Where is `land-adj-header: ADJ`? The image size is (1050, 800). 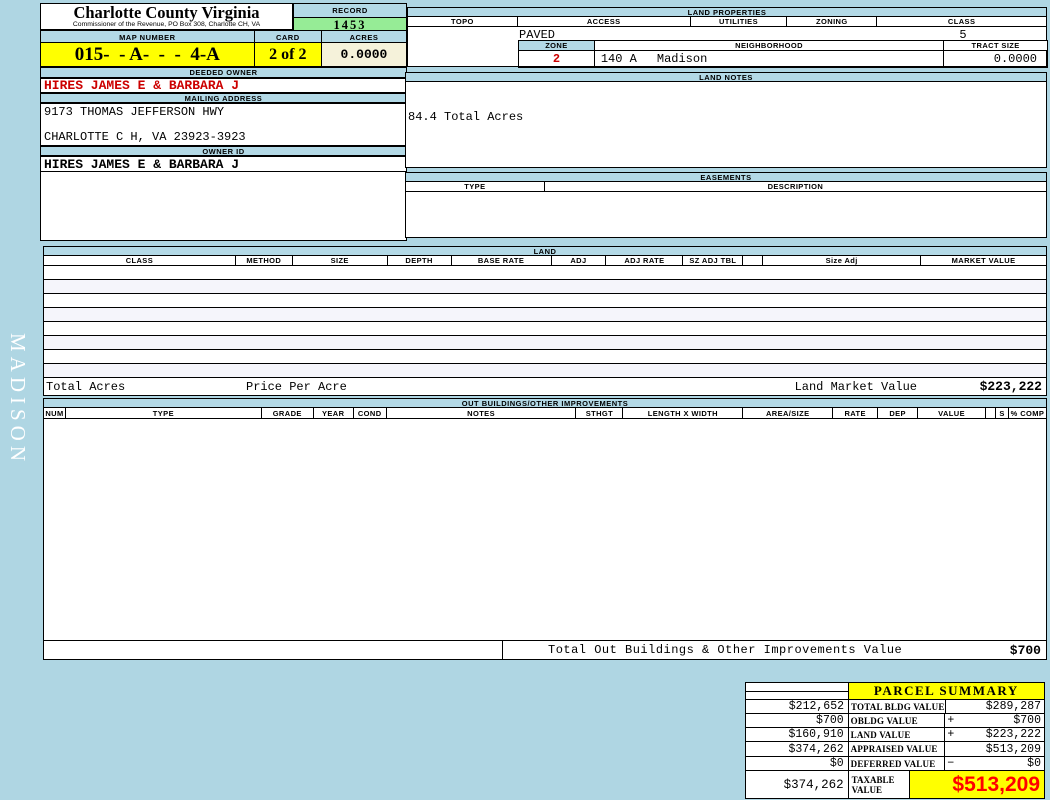
land-adj-header: ADJ is located at coordinates (579, 261).